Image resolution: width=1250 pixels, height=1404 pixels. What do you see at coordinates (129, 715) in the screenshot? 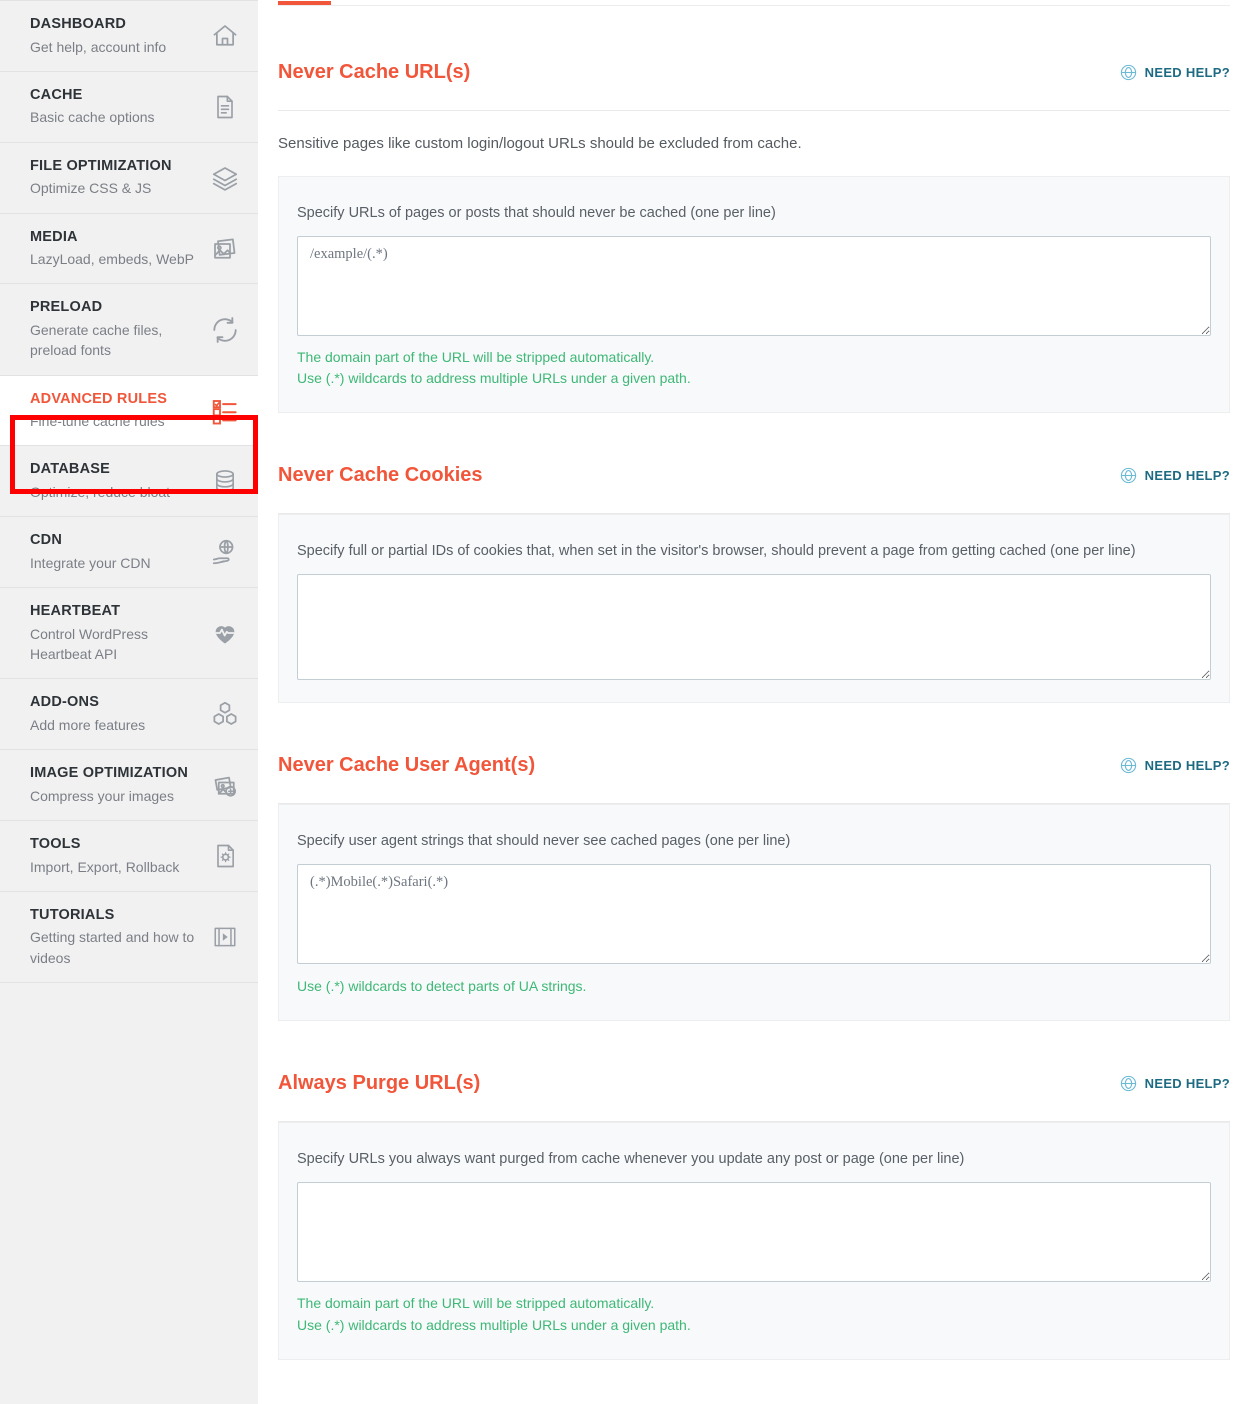
I see `sidebar-item-add-ons: ADD-ONS Add more features` at bounding box center [129, 715].